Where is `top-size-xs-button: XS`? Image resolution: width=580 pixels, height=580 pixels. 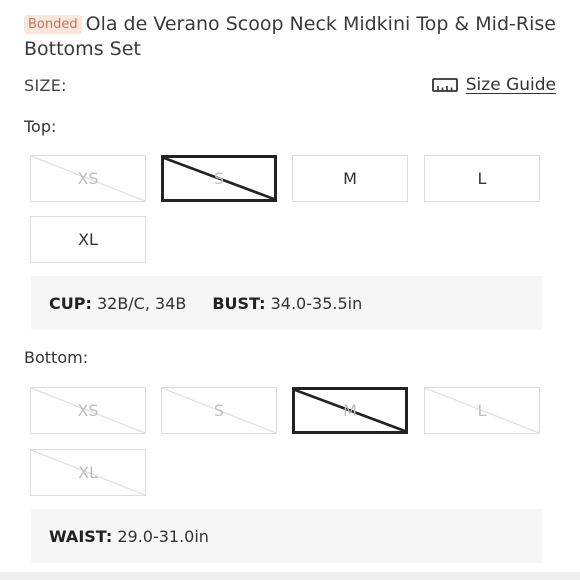 top-size-xs-button: XS is located at coordinates (88, 178).